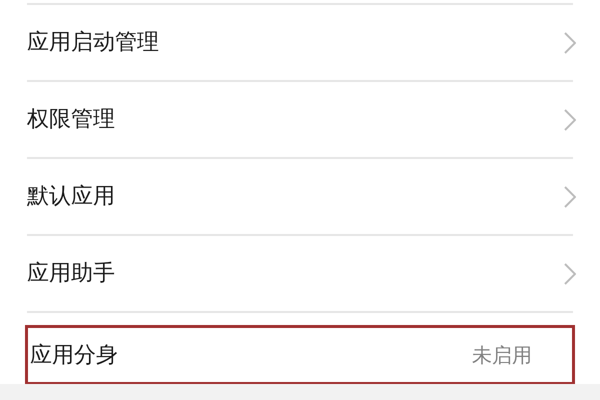 The height and width of the screenshot is (400, 600). I want to click on setting-label: 应用分身, so click(74, 356).